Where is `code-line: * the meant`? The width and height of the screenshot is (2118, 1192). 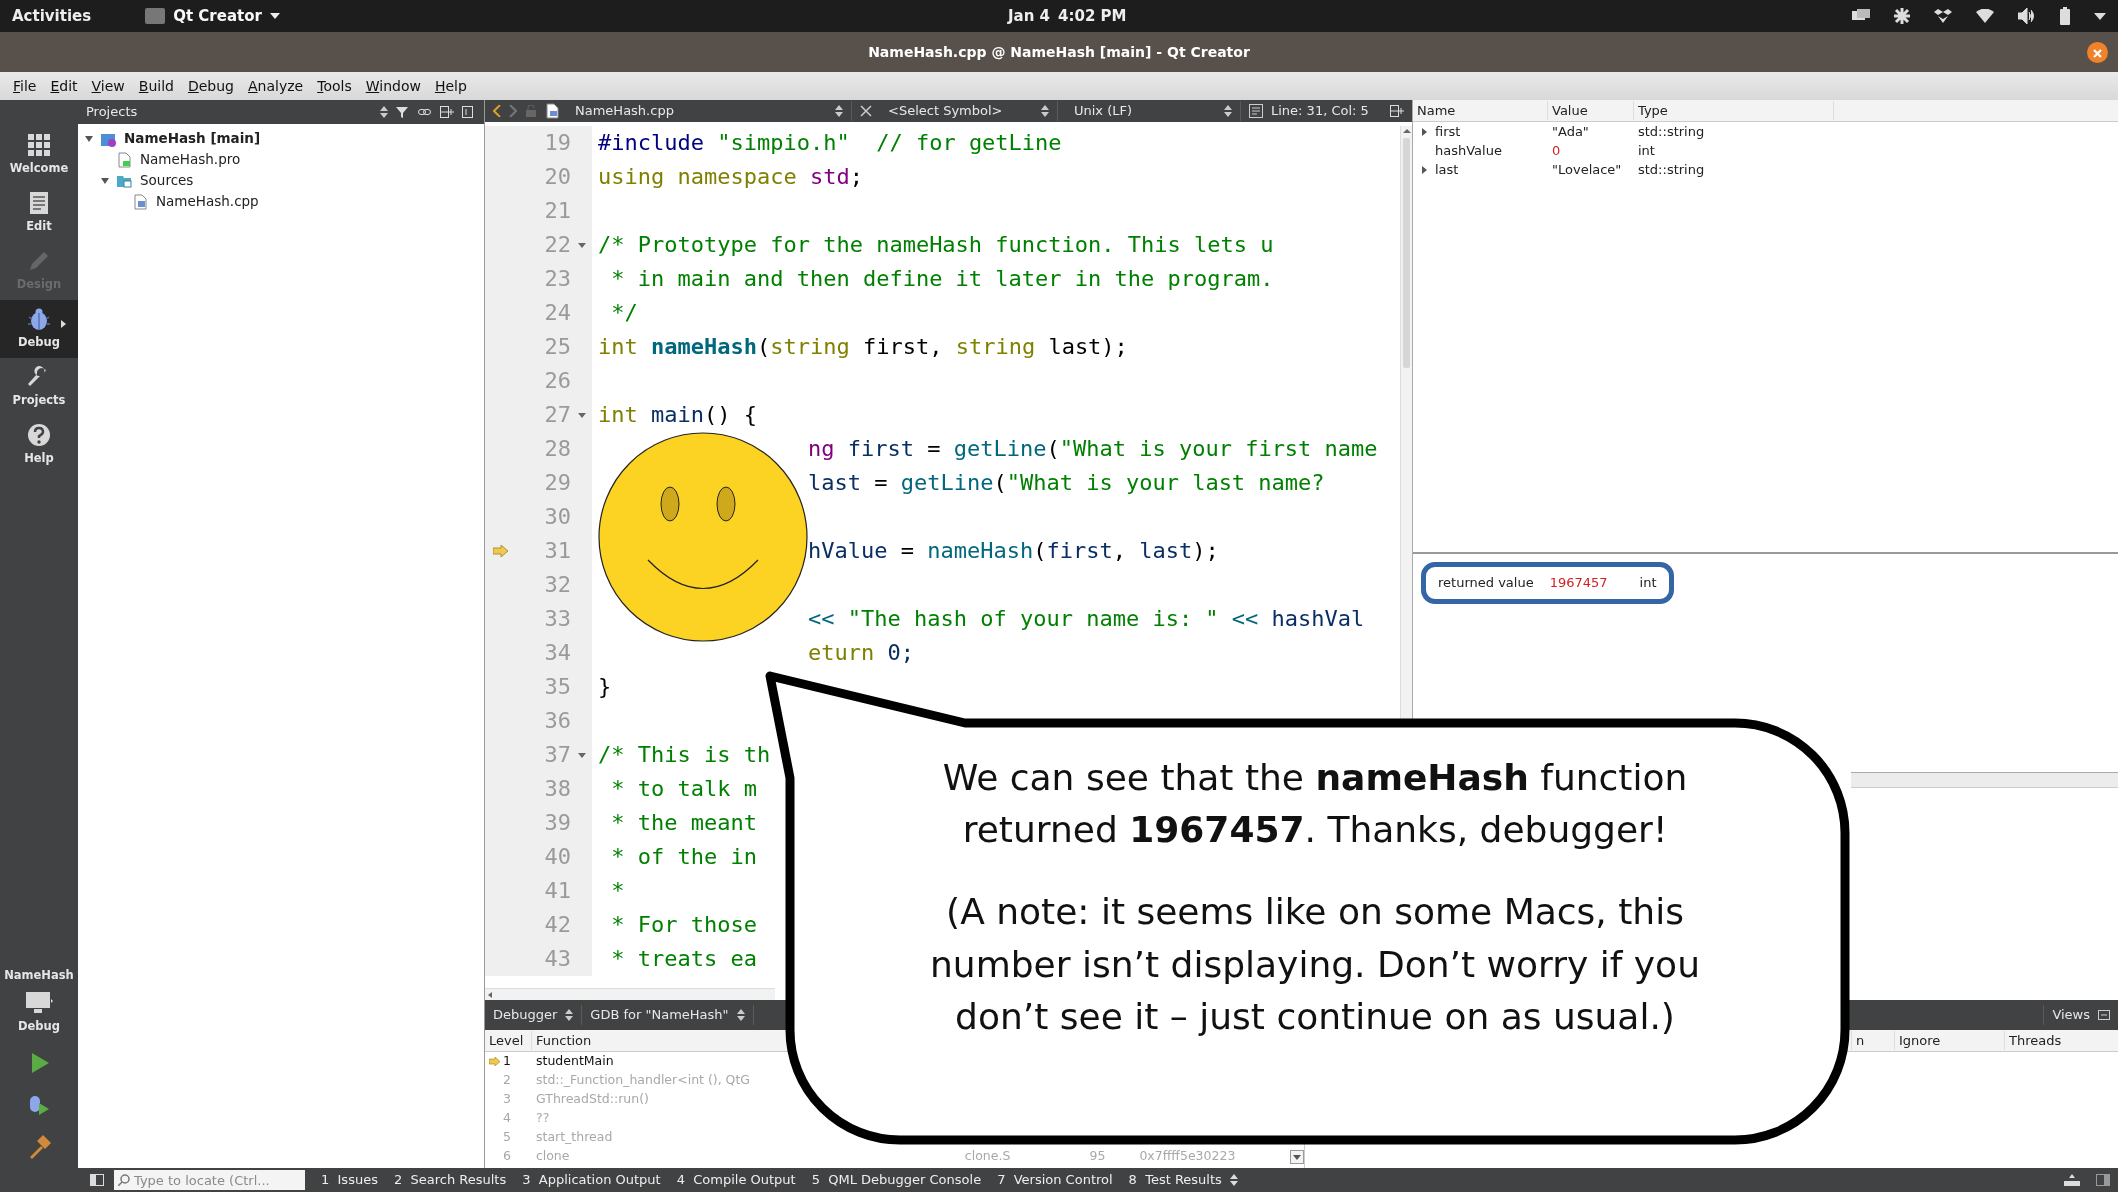 code-line: * the meant is located at coordinates (683, 822).